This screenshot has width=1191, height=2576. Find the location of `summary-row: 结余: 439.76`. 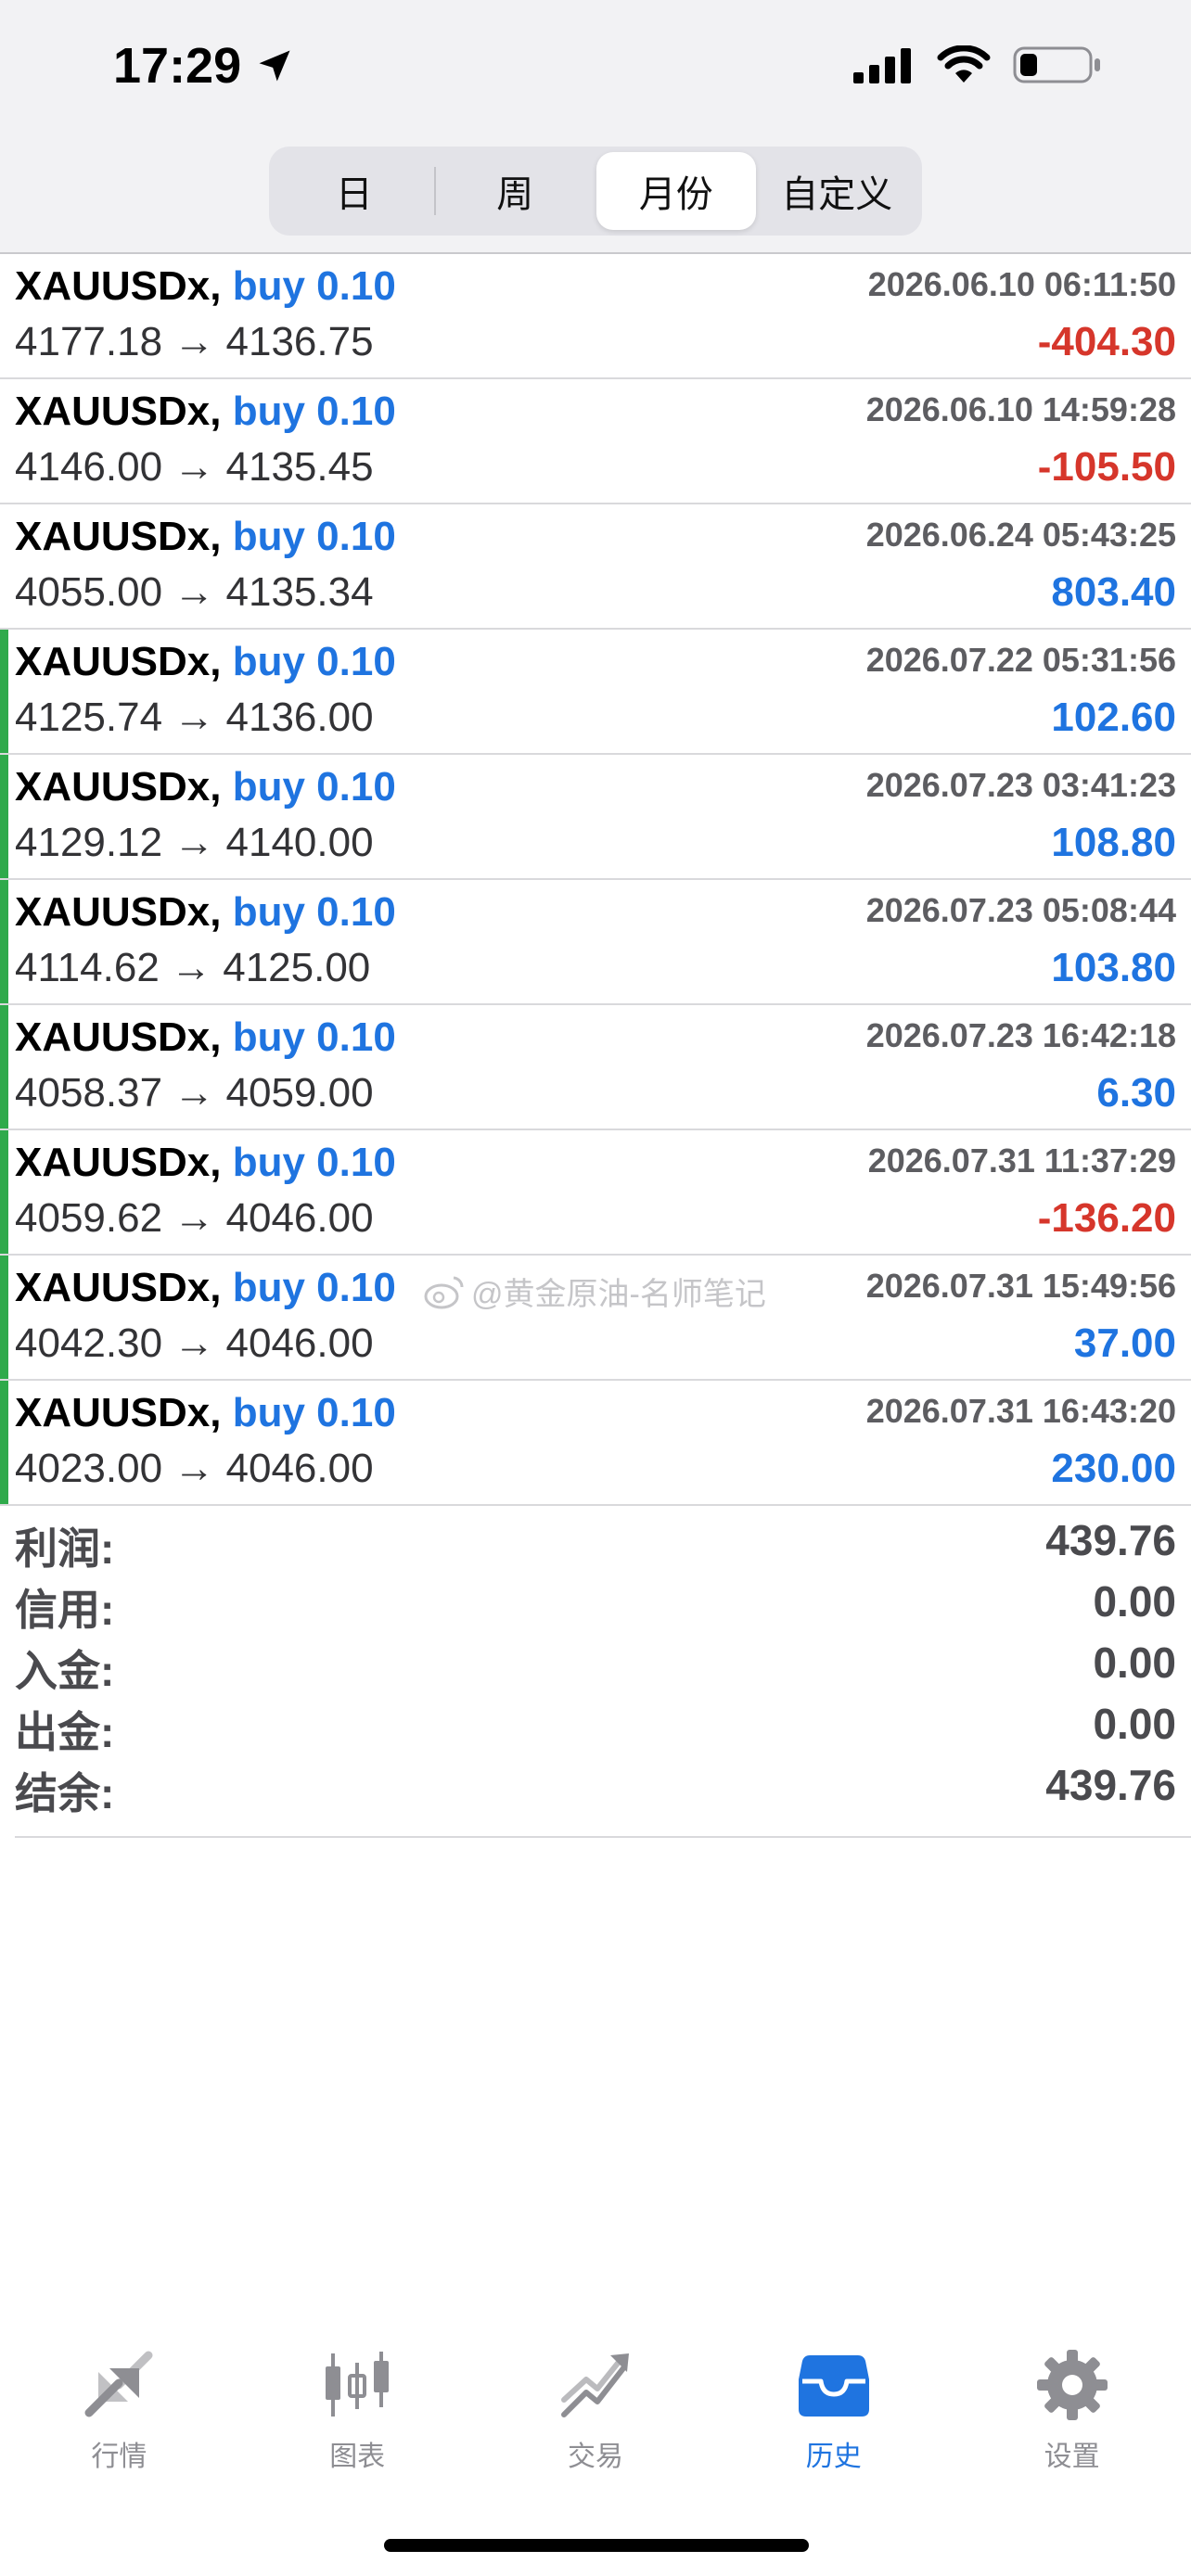

summary-row: 结余: 439.76 is located at coordinates (603, 1785).